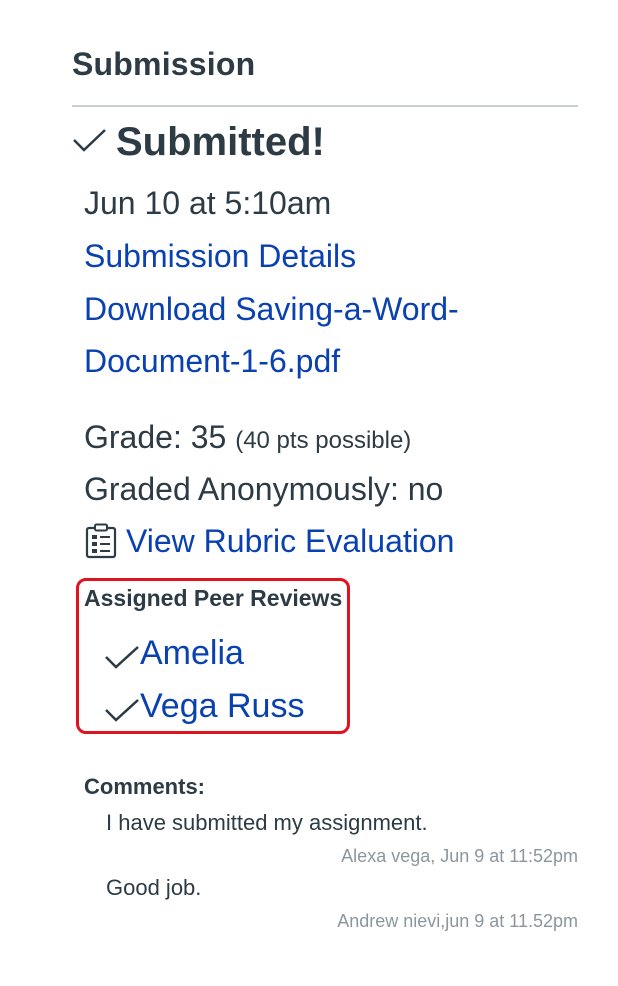 The width and height of the screenshot is (618, 986). What do you see at coordinates (323, 440) in the screenshot?
I see `grade-possible: (40 pts possible)` at bounding box center [323, 440].